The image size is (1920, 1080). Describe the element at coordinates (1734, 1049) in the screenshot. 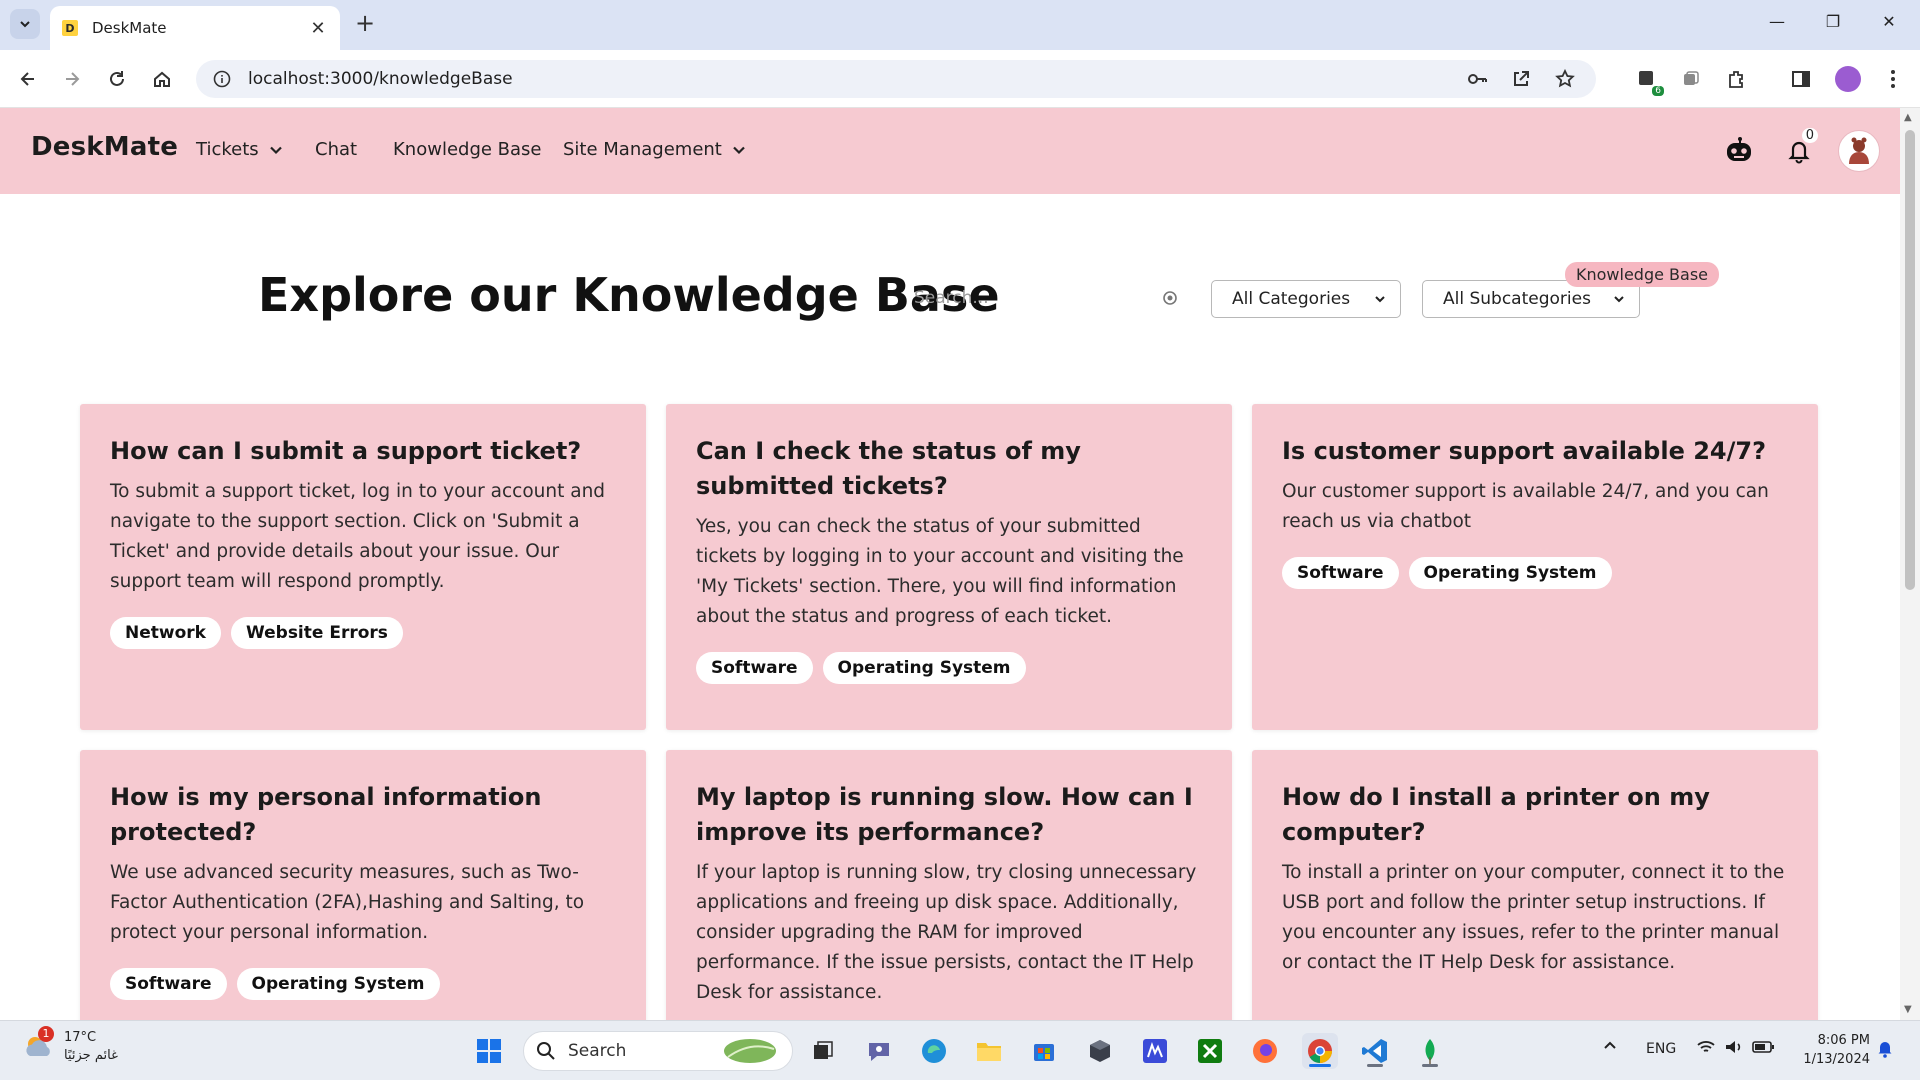

I see `volume-icon` at that location.